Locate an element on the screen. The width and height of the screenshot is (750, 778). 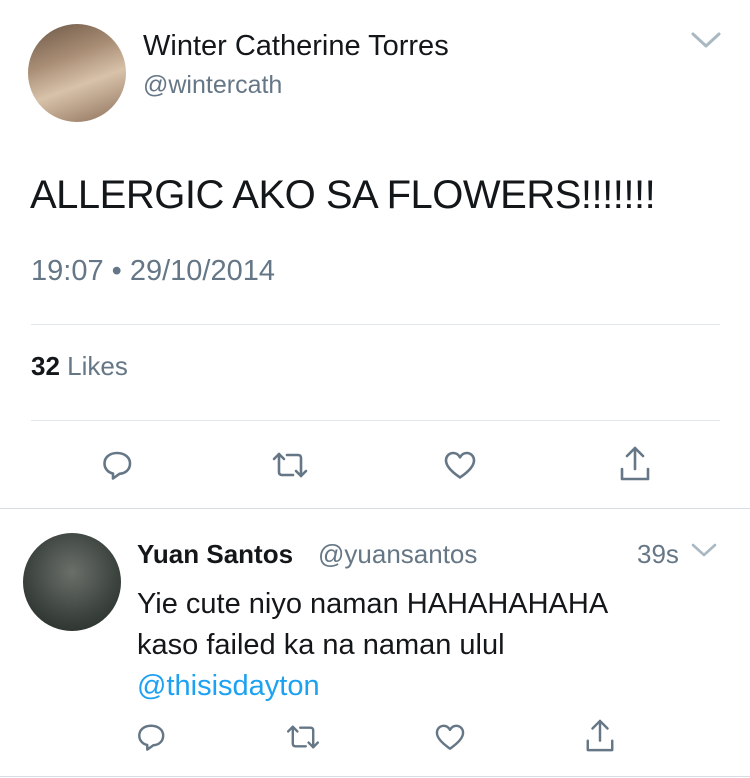
reply-mention-link: @thisisdayton is located at coordinates (437, 686).